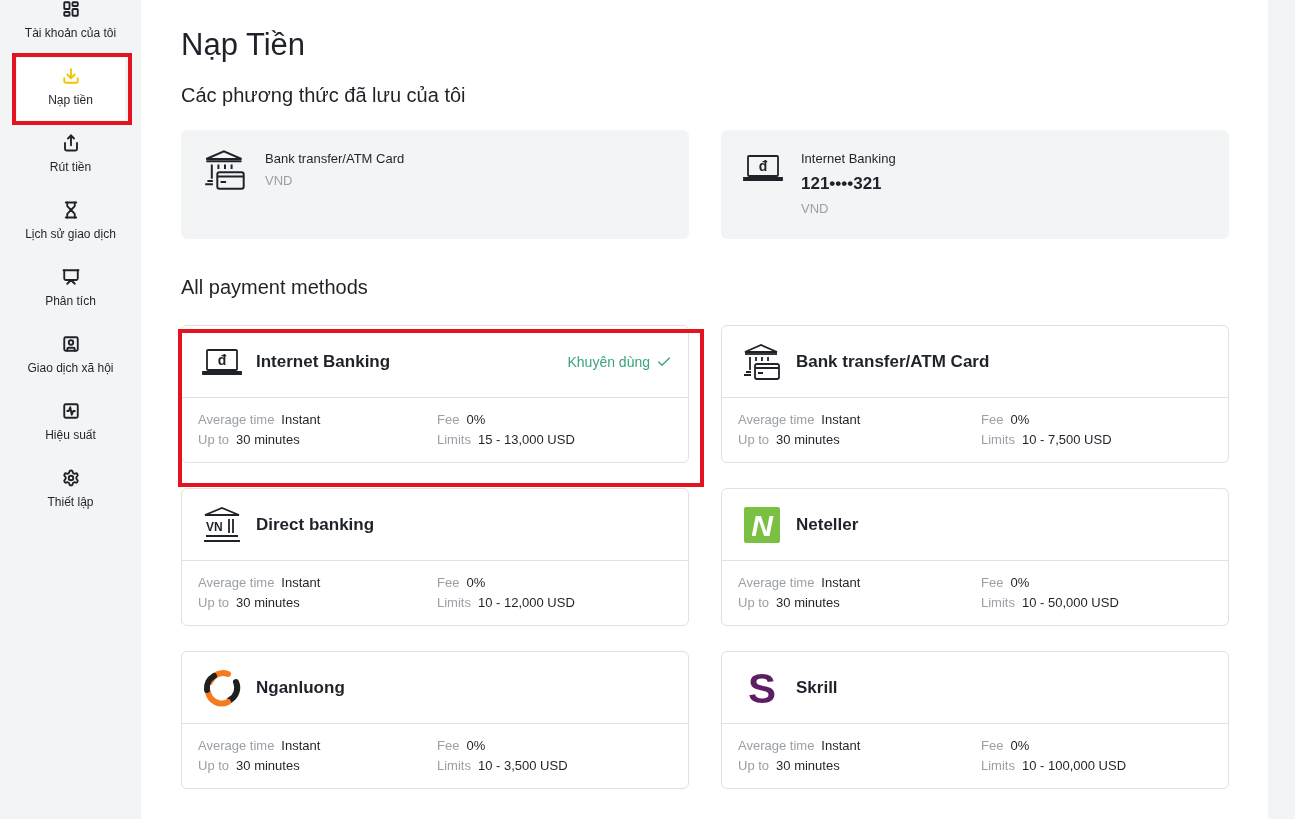 This screenshot has height=819, width=1295. What do you see at coordinates (762, 687) in the screenshot?
I see `skrill-logo: S` at bounding box center [762, 687].